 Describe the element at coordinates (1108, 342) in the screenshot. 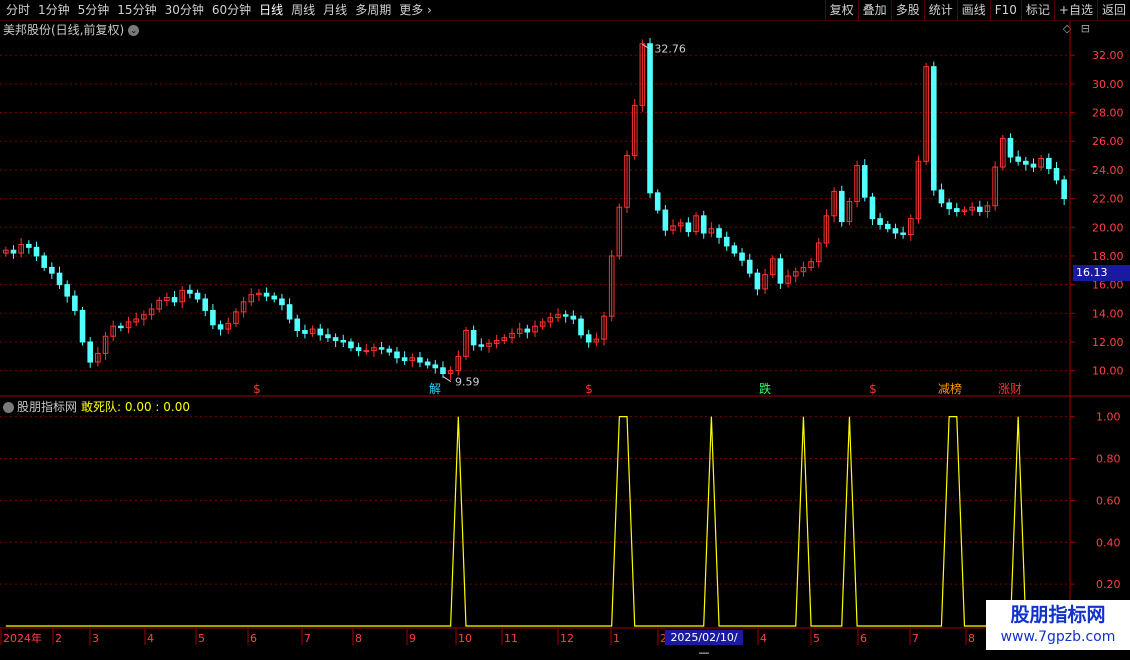

I see `y-tick-label: 12.00` at that location.